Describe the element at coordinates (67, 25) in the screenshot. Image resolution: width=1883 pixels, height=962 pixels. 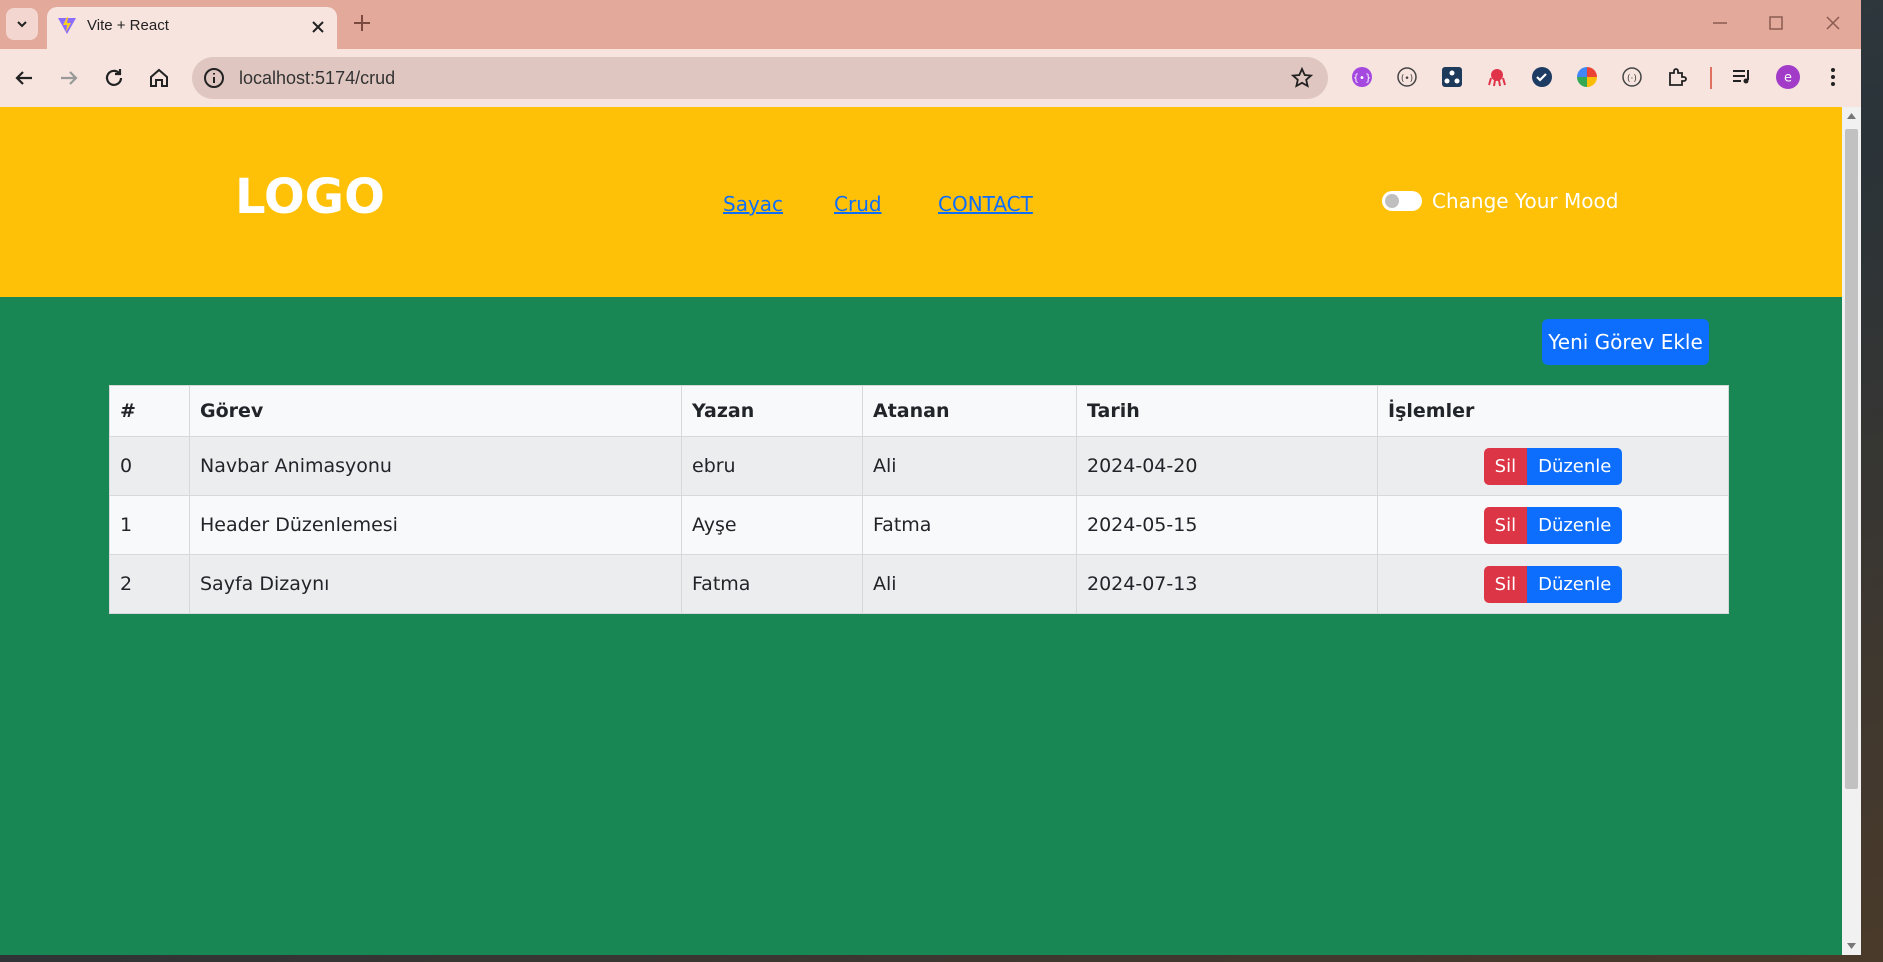
I see `vite-icon` at that location.